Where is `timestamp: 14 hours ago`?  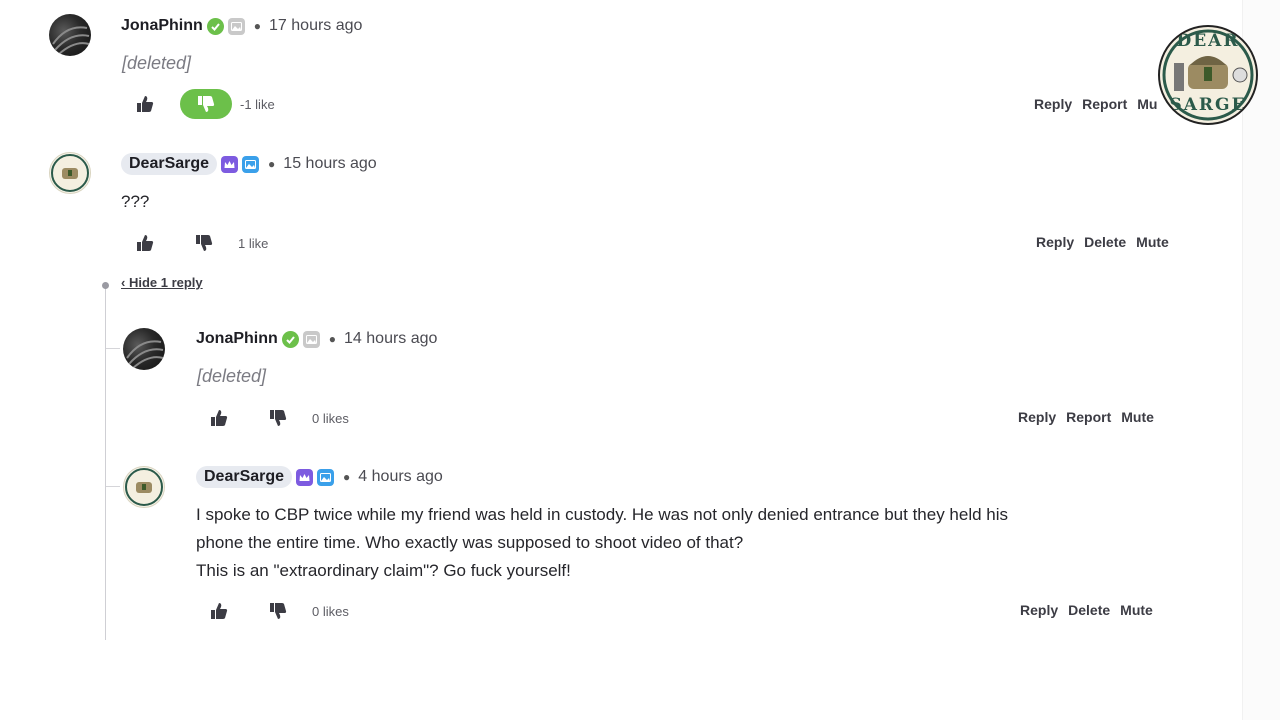
timestamp: 14 hours ago is located at coordinates (391, 338).